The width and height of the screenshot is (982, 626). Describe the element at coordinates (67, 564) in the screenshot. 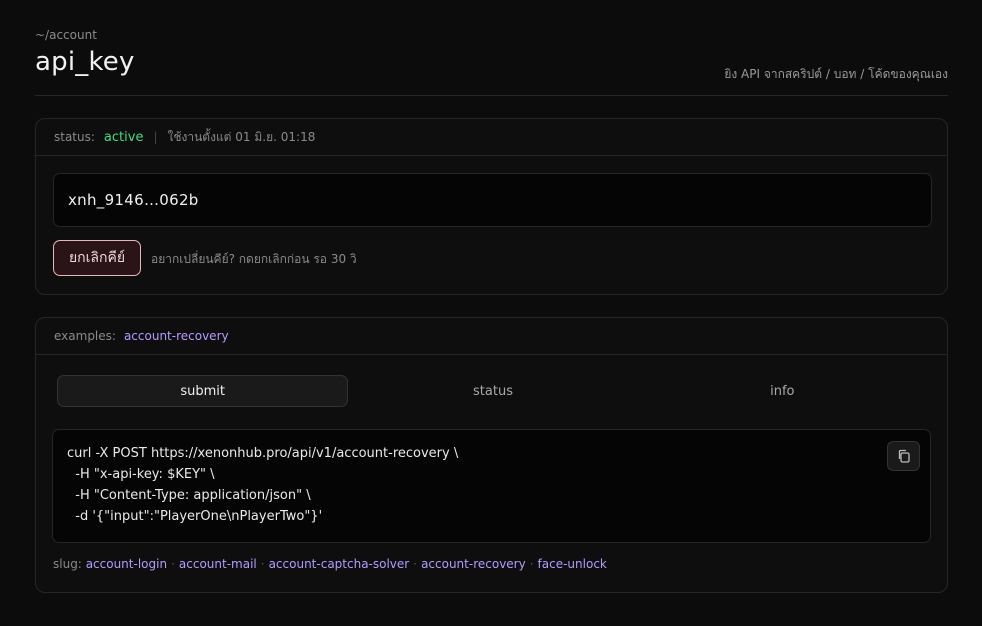

I see `slug-label: slug:` at that location.